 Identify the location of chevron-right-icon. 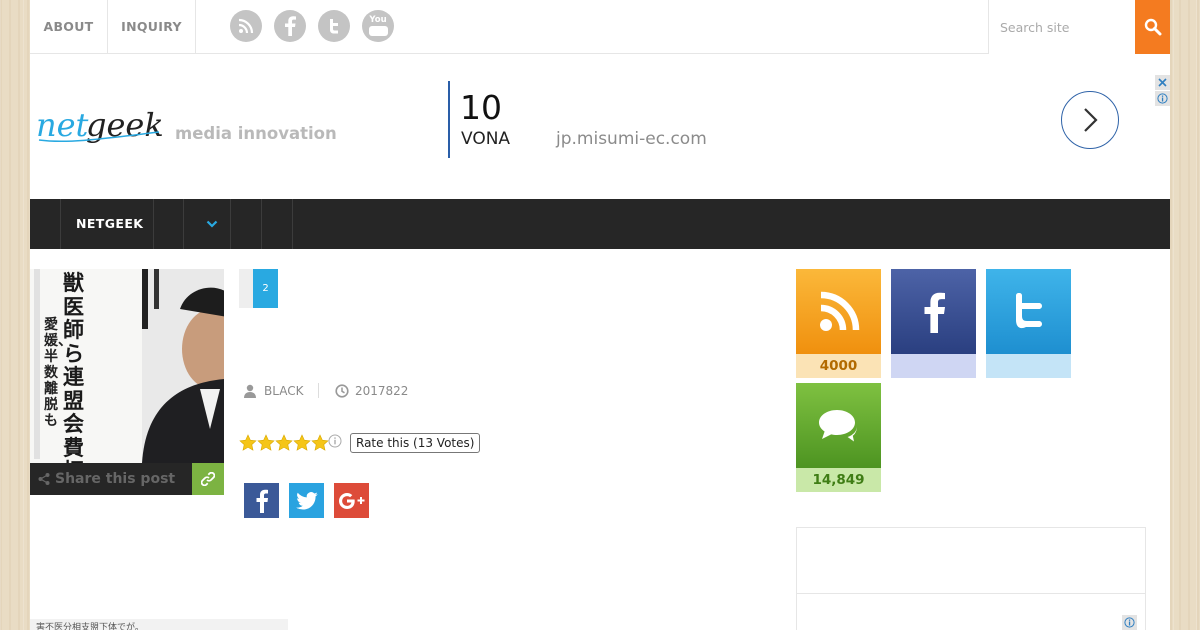
(1091, 120).